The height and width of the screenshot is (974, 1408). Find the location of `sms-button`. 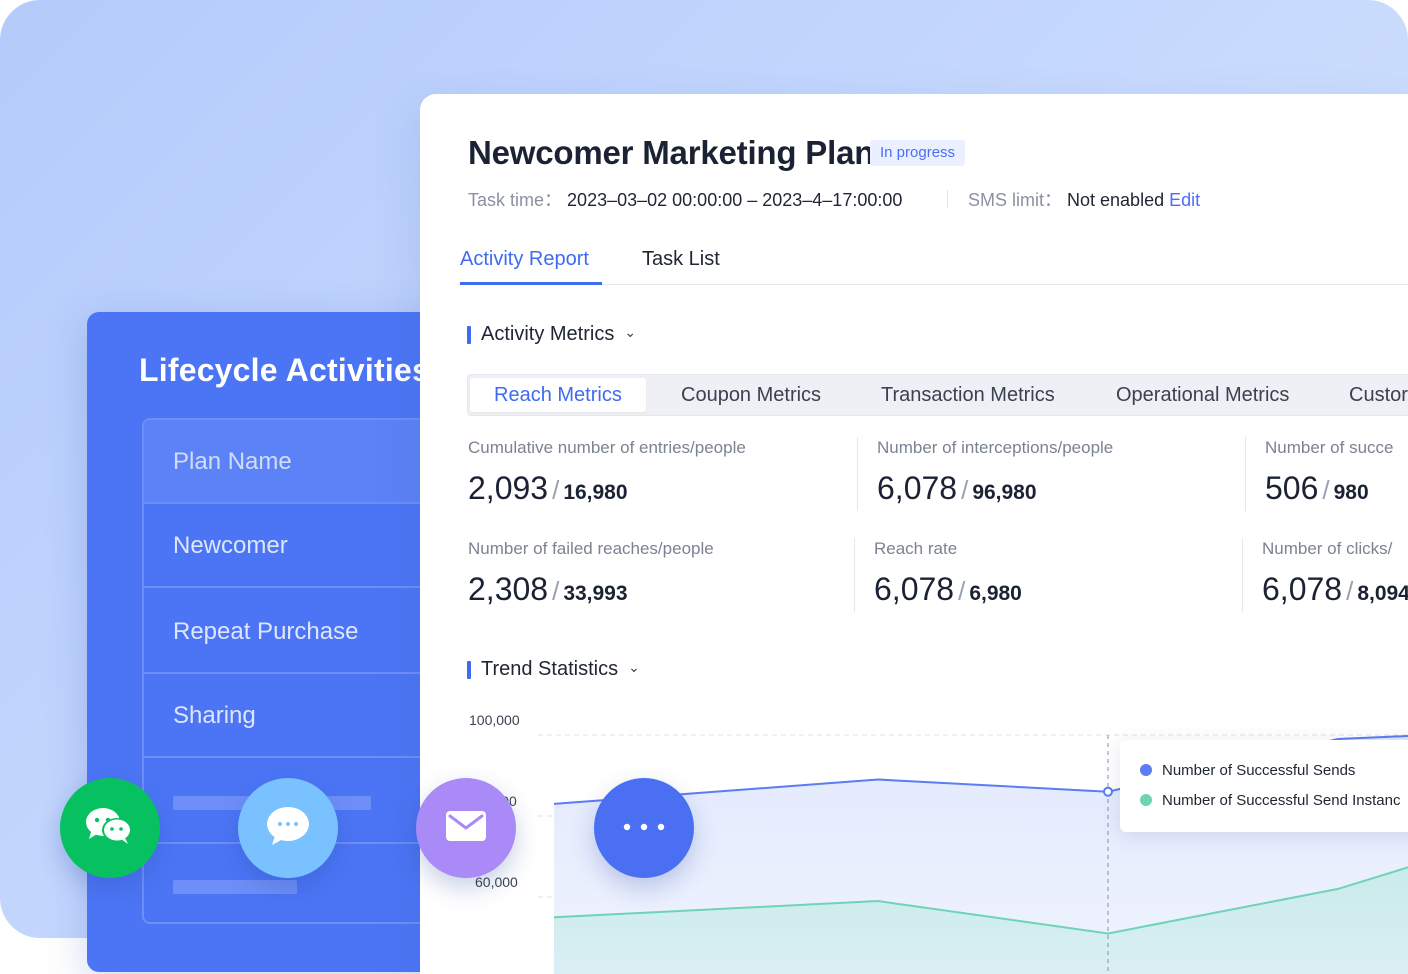

sms-button is located at coordinates (288, 828).